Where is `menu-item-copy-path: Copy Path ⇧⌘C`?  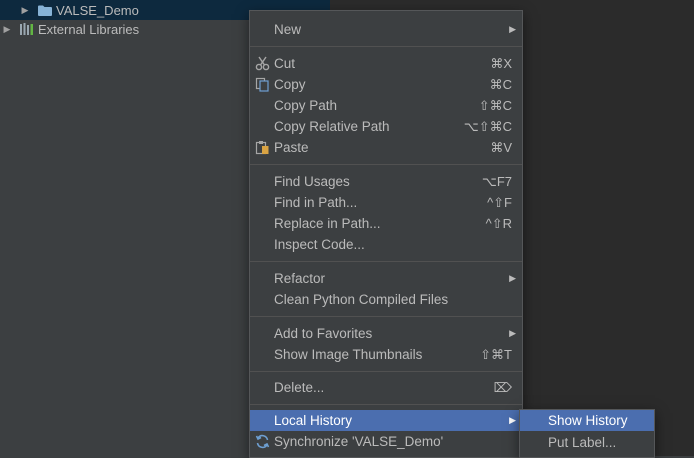 menu-item-copy-path: Copy Path ⇧⌘C is located at coordinates (386, 105).